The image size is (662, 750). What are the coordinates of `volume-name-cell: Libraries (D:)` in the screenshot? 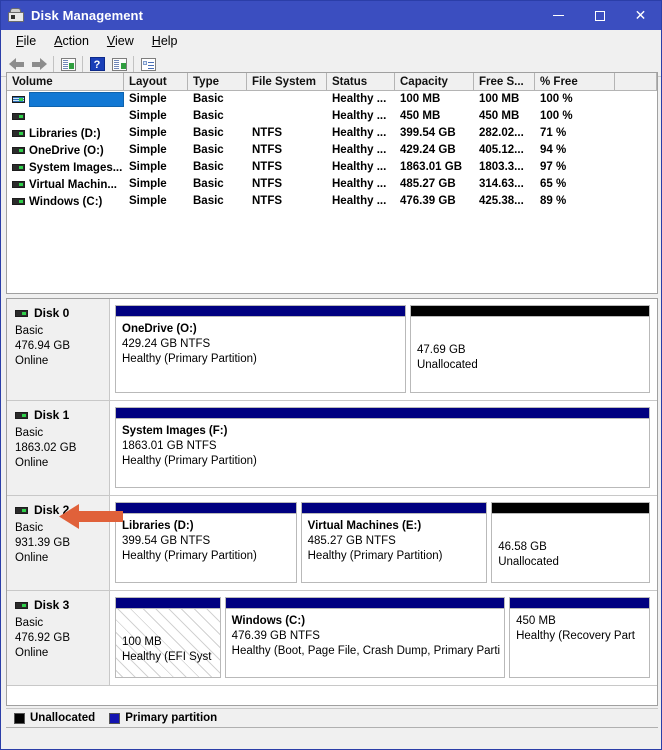 It's located at (65, 134).